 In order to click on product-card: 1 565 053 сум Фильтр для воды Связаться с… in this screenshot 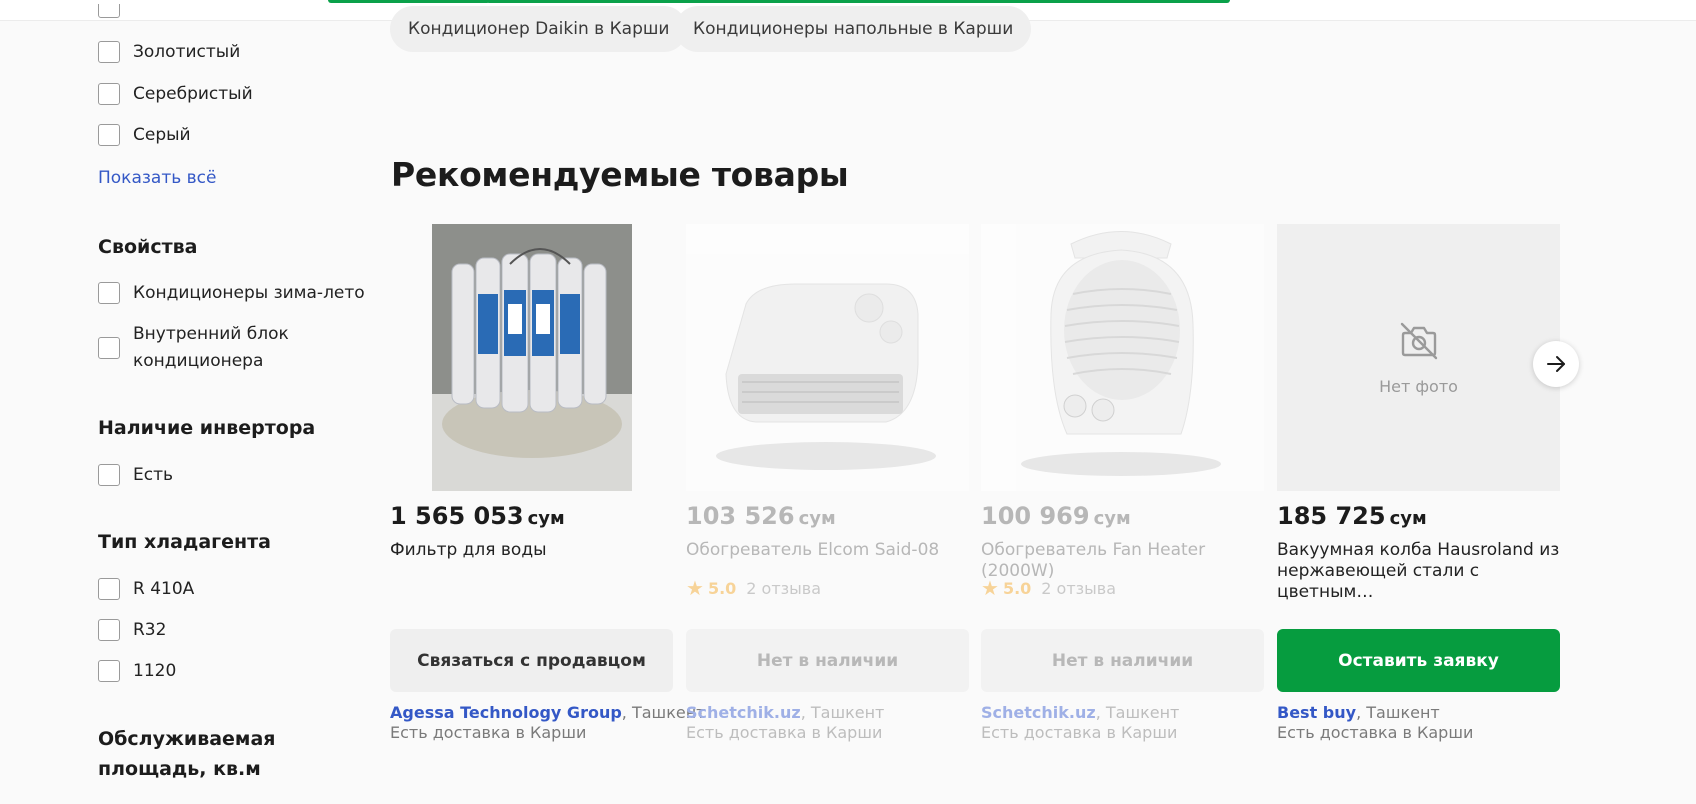, I will do `click(547, 484)`.